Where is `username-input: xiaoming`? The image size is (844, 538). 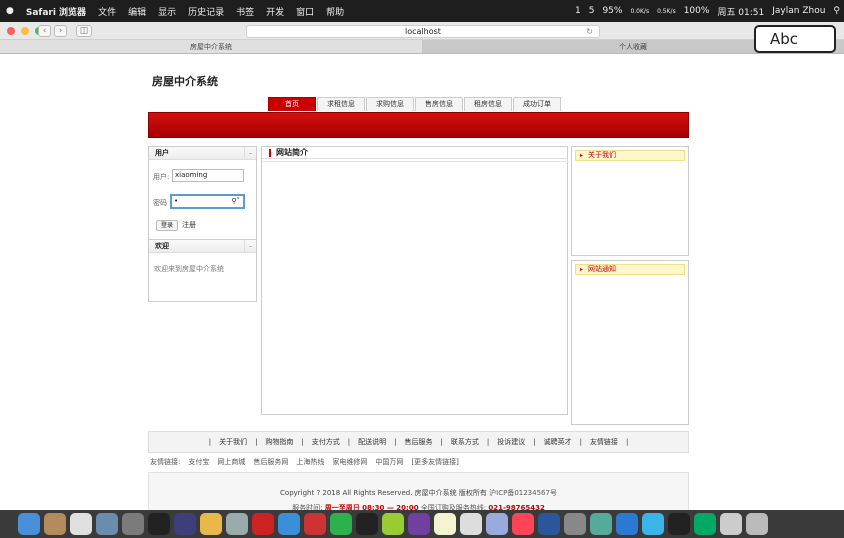 username-input: xiaoming is located at coordinates (208, 175).